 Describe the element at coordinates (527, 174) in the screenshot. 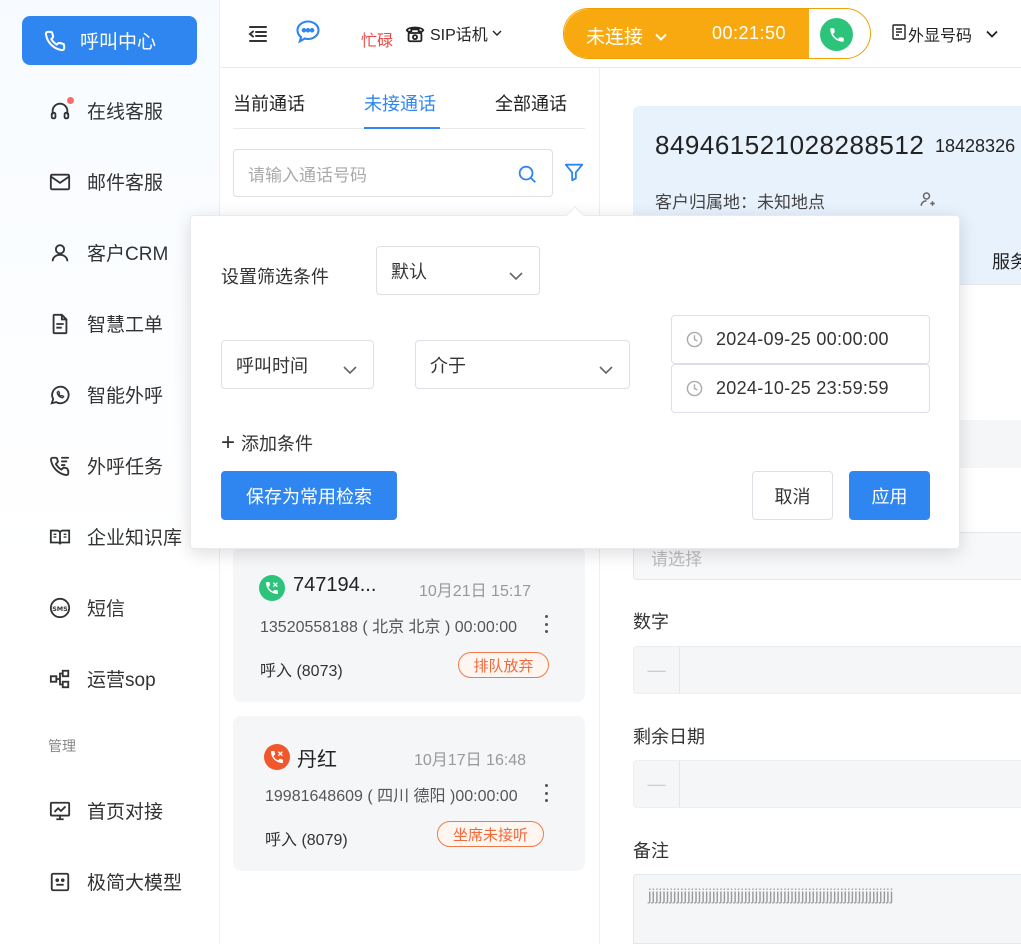

I see `search-icon` at that location.